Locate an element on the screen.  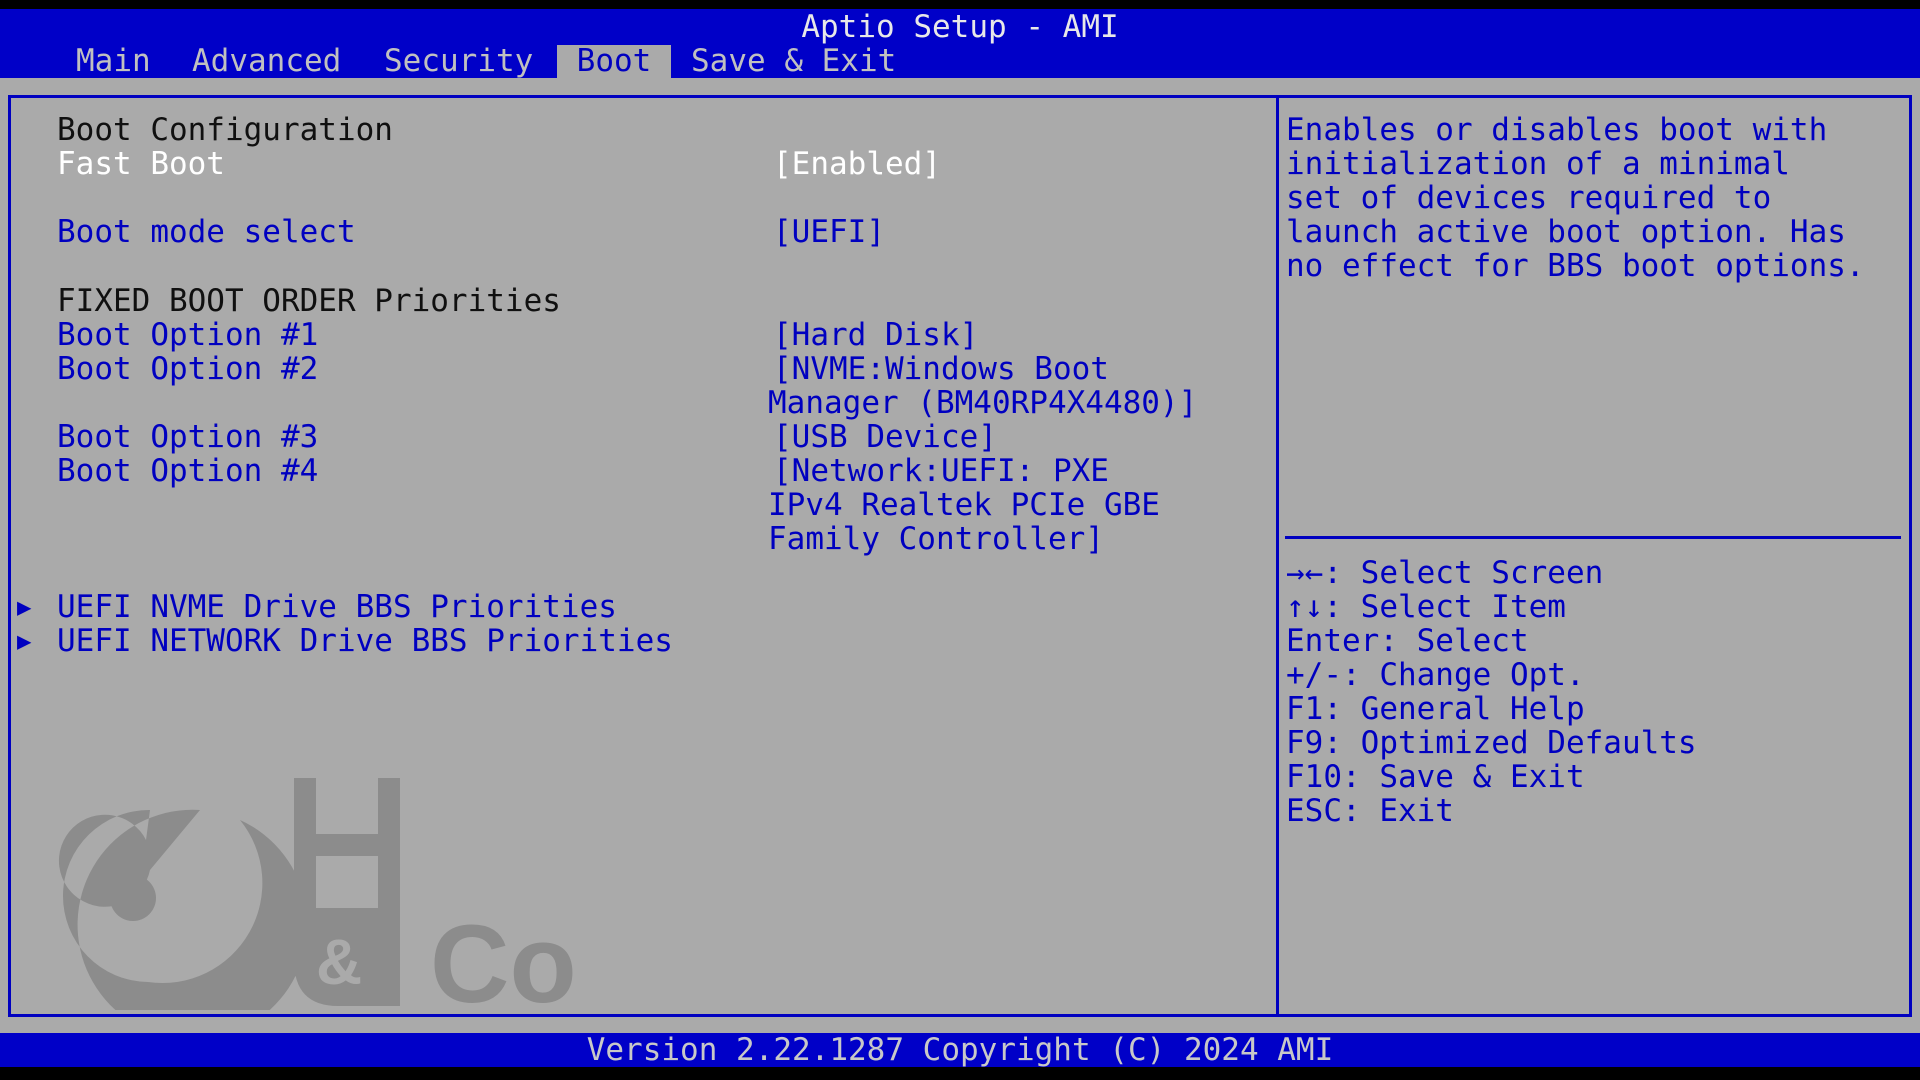
key-hint-f10: F10: Save & Exit is located at coordinates (1435, 777).